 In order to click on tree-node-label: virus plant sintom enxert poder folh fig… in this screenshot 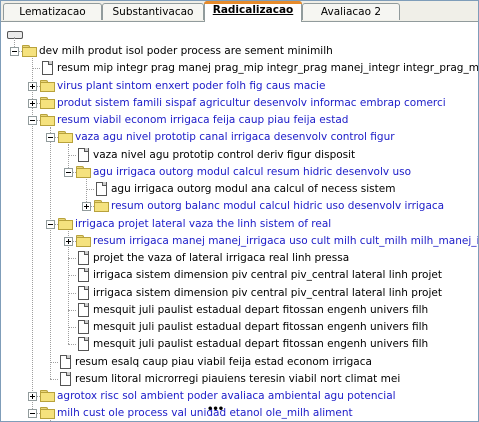, I will do `click(191, 86)`.